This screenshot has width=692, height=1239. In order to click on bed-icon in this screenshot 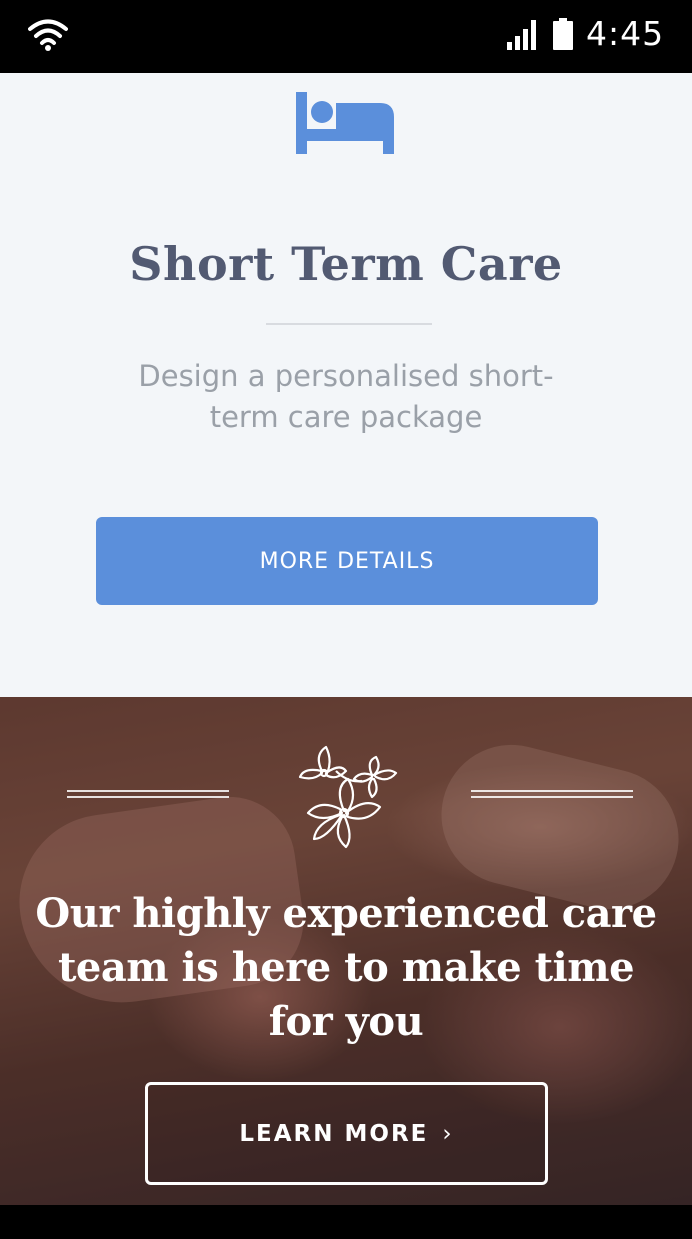, I will do `click(345, 123)`.